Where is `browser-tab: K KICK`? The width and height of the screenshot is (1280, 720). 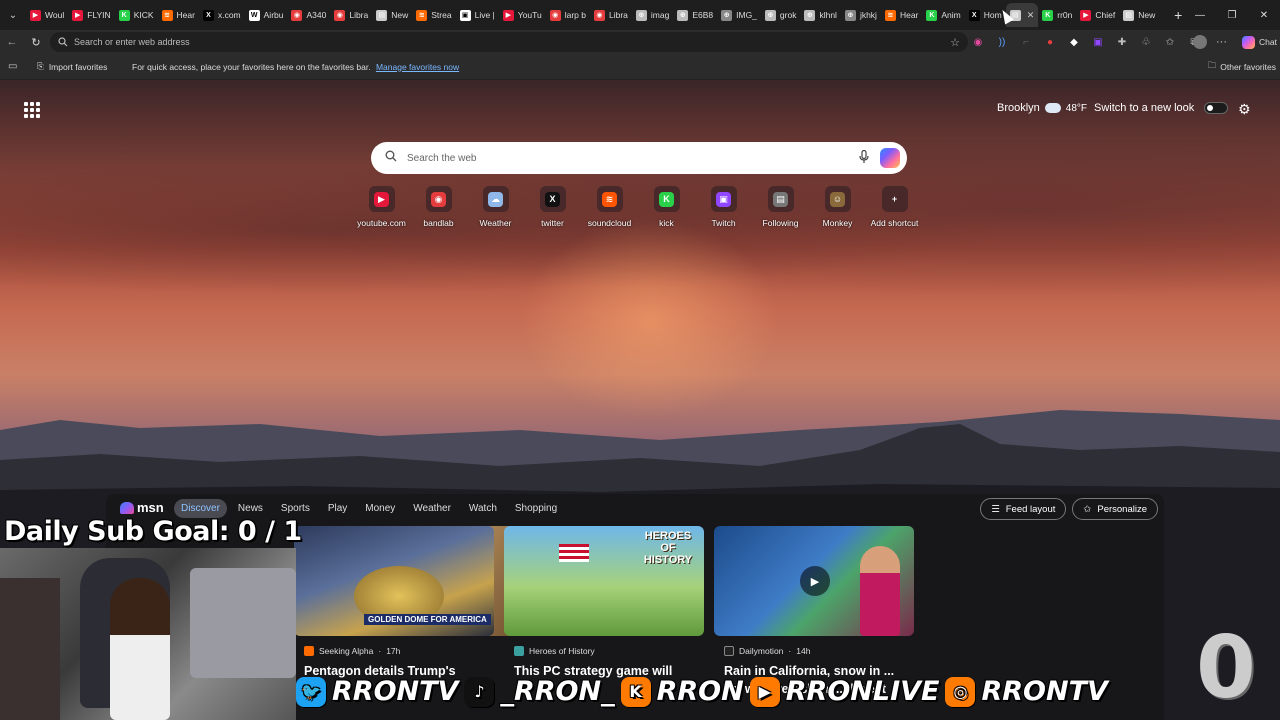 browser-tab: K KICK is located at coordinates (136, 15).